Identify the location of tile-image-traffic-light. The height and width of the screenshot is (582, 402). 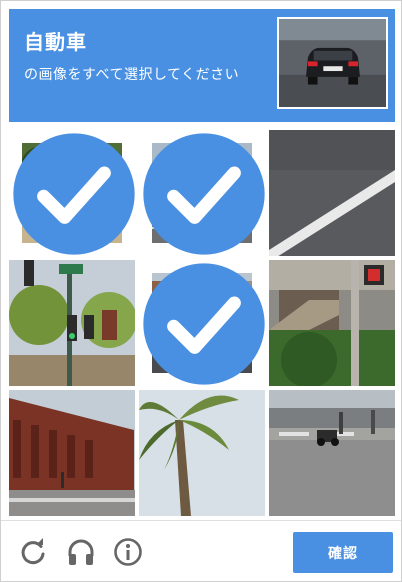
(72, 323).